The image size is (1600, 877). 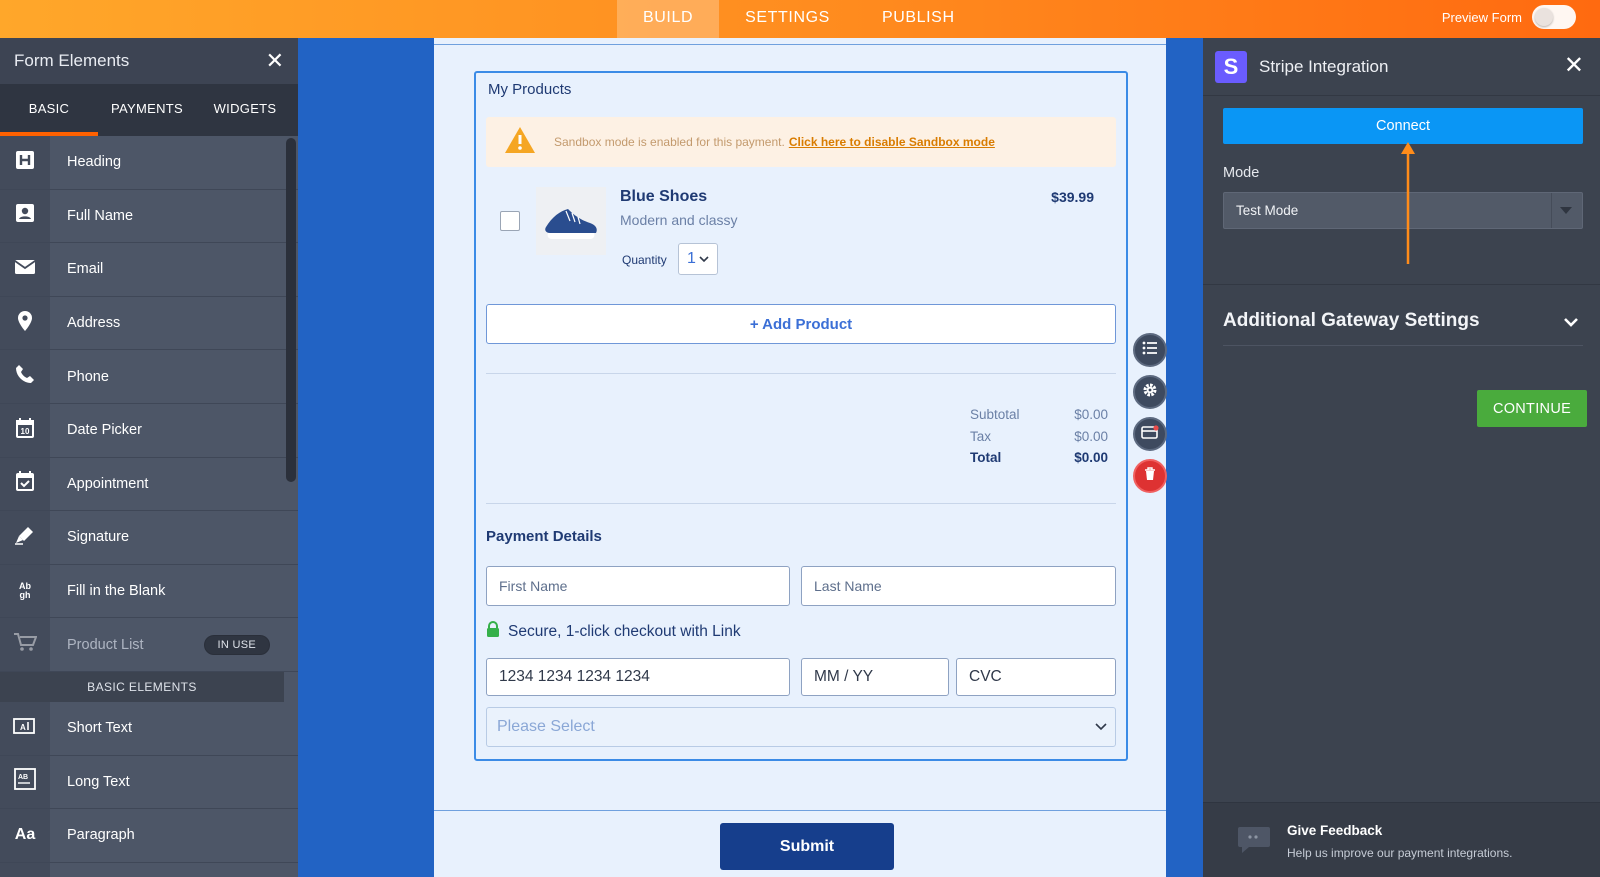 What do you see at coordinates (149, 728) in the screenshot?
I see `element-short-text: A Short Text` at bounding box center [149, 728].